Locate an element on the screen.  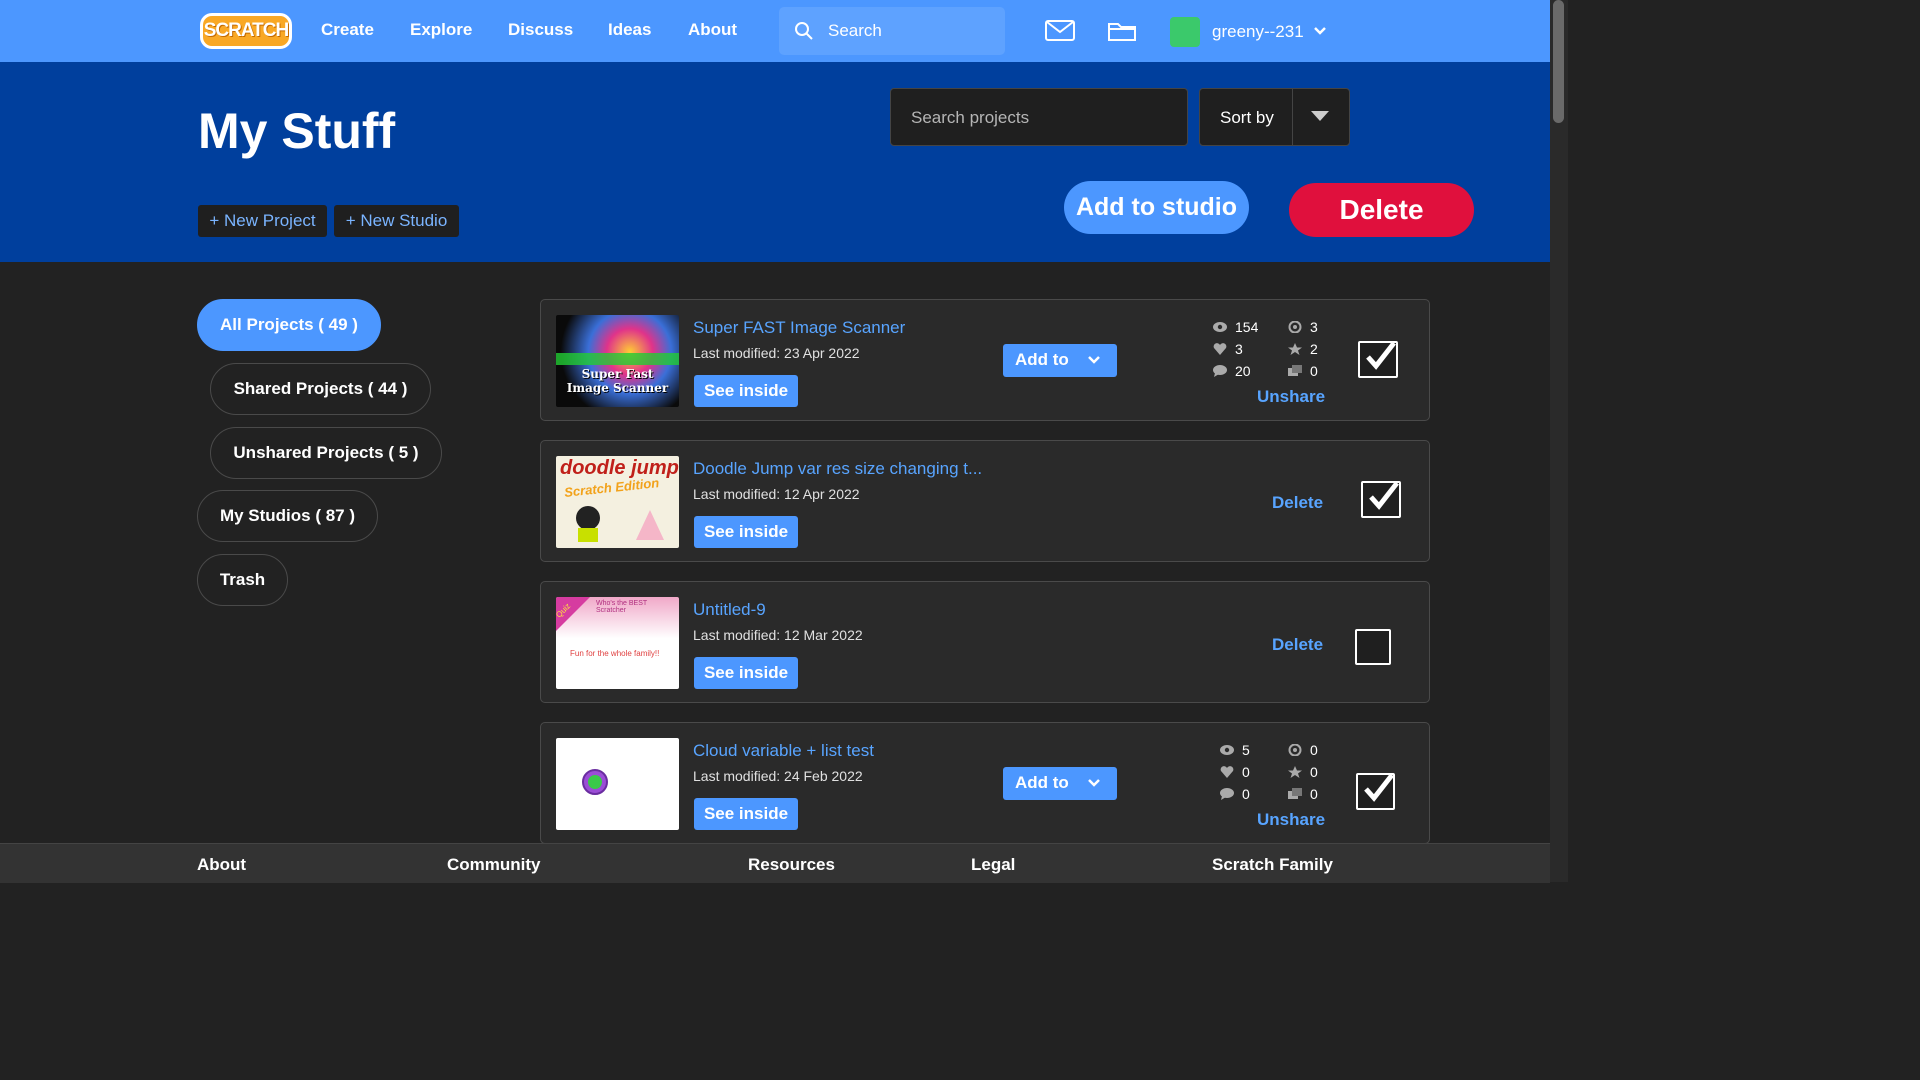
scrollbar-thumb is located at coordinates (1558, 61).